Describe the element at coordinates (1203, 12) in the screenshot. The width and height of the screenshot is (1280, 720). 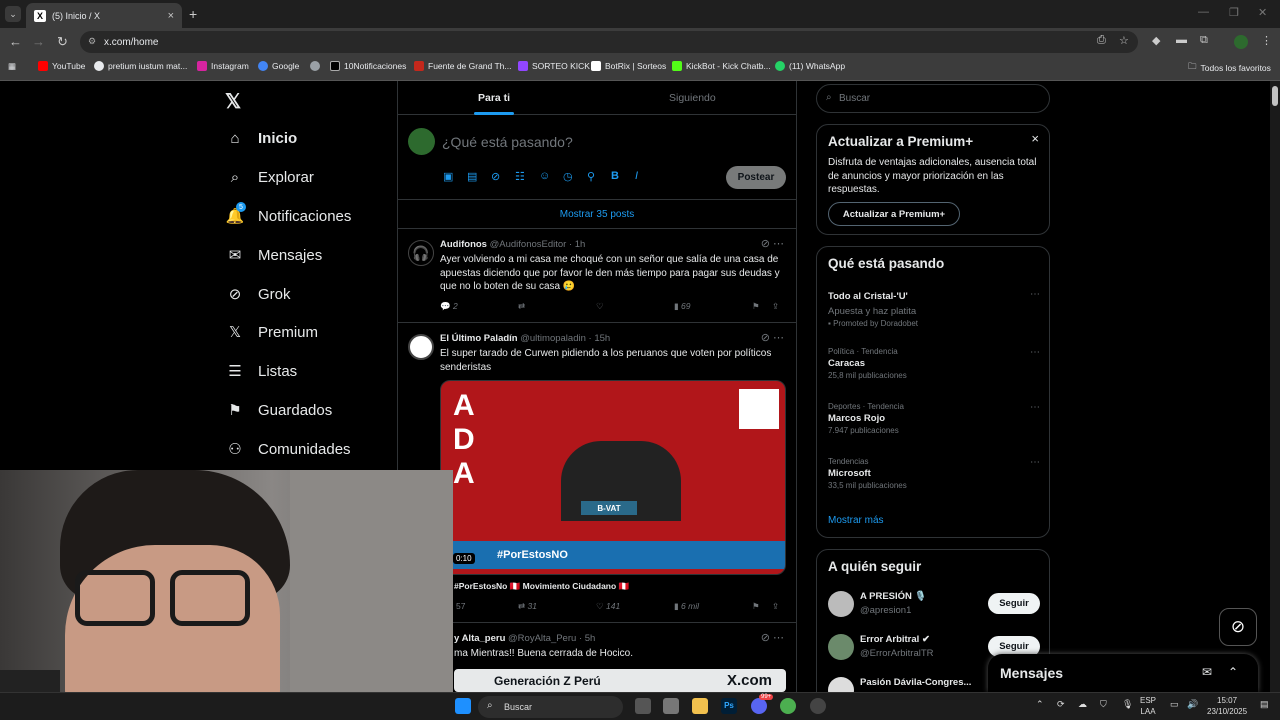
I see `minimize-icon: —` at that location.